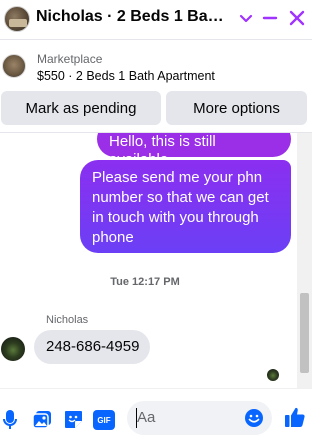 The image size is (320, 441). What do you see at coordinates (42, 420) in the screenshot?
I see `photo-icon` at bounding box center [42, 420].